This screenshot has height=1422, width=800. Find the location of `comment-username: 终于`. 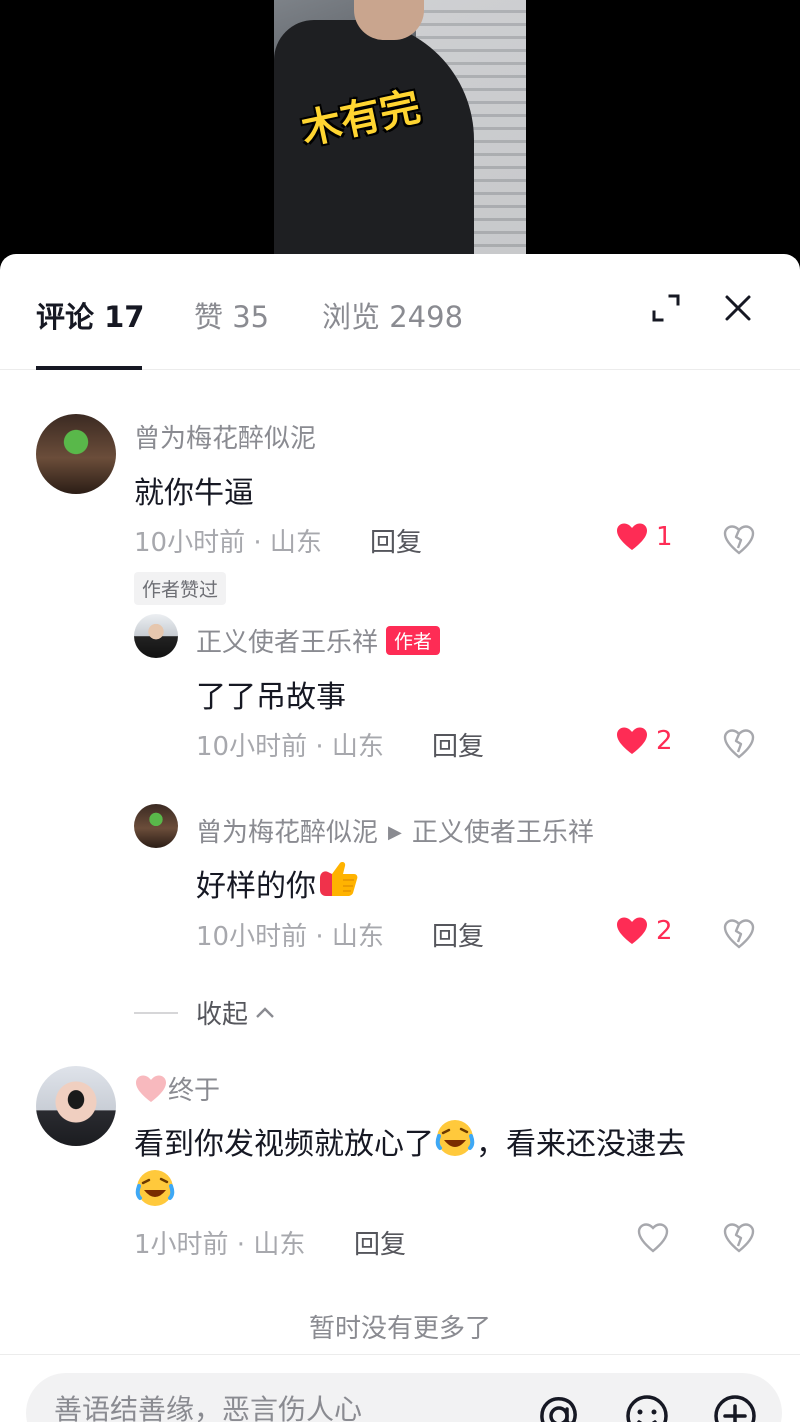

comment-username: 终于 is located at coordinates (177, 1088).